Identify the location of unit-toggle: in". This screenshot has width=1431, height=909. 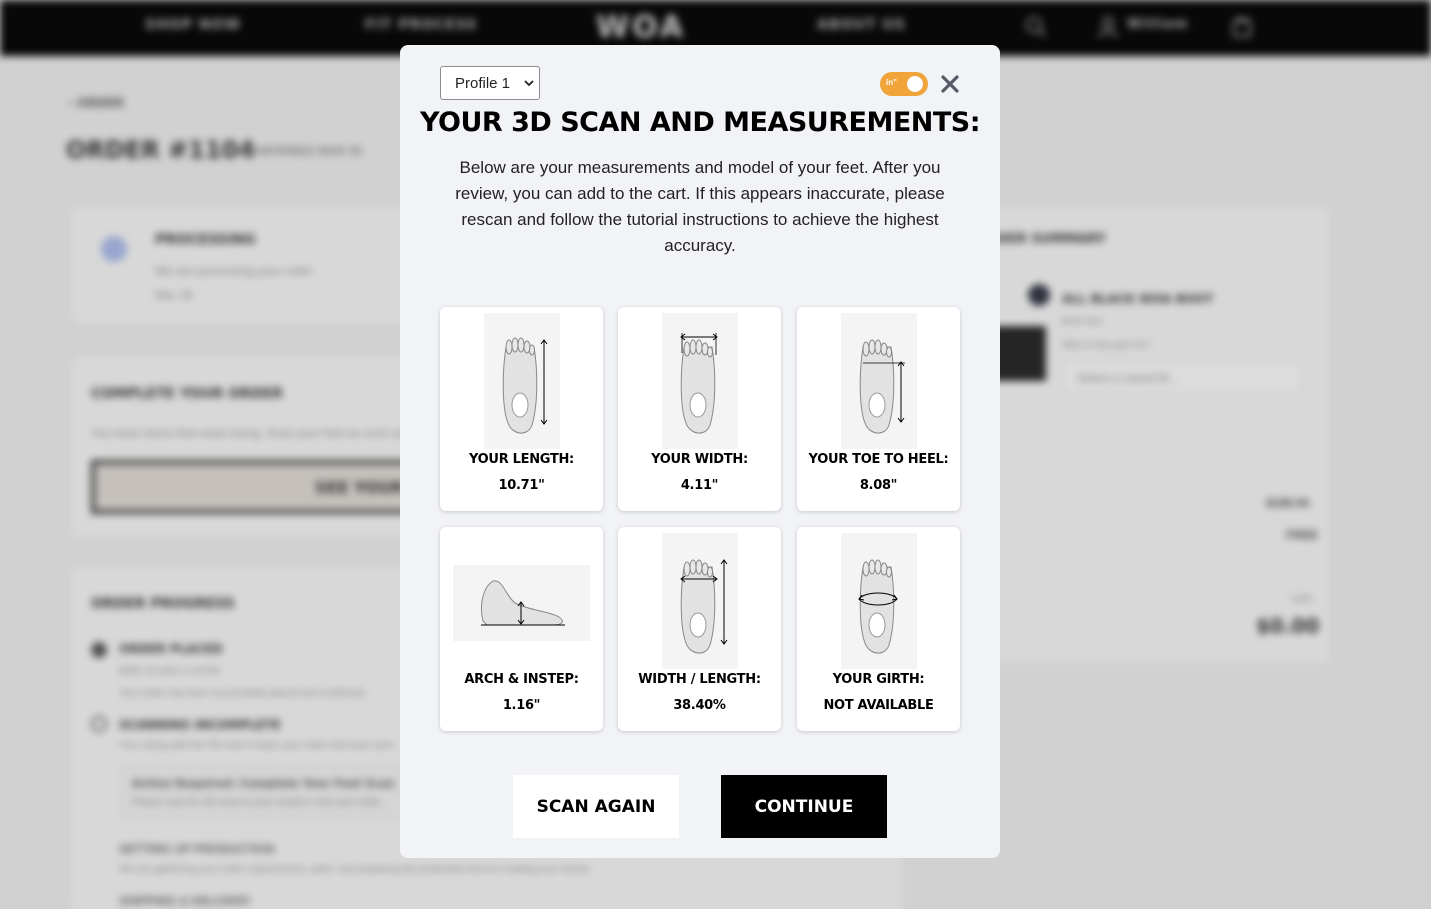
(904, 84).